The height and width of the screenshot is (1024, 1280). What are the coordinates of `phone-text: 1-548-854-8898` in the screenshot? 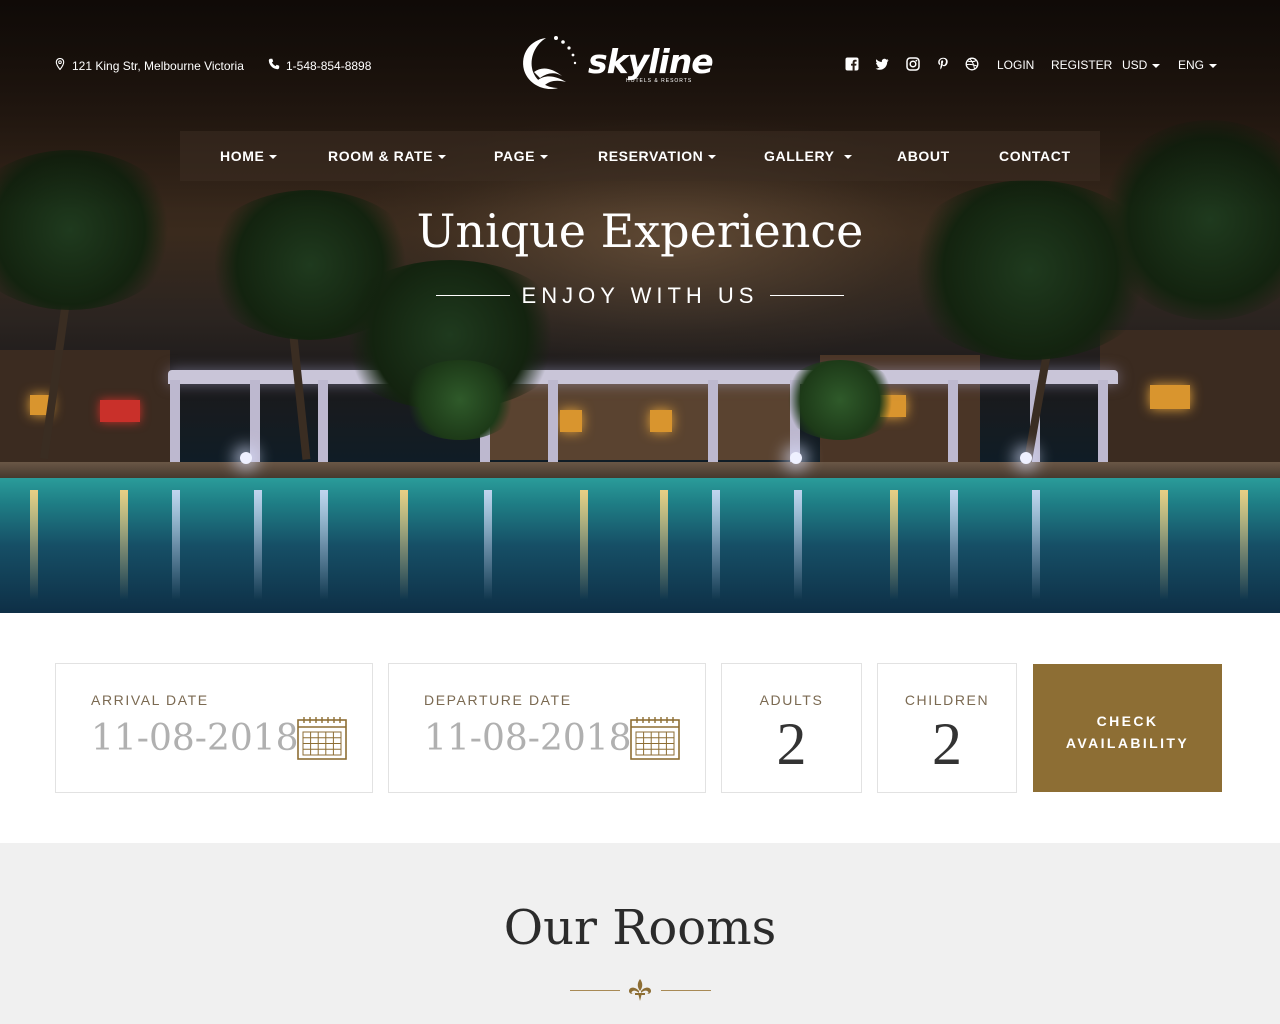 It's located at (329, 65).